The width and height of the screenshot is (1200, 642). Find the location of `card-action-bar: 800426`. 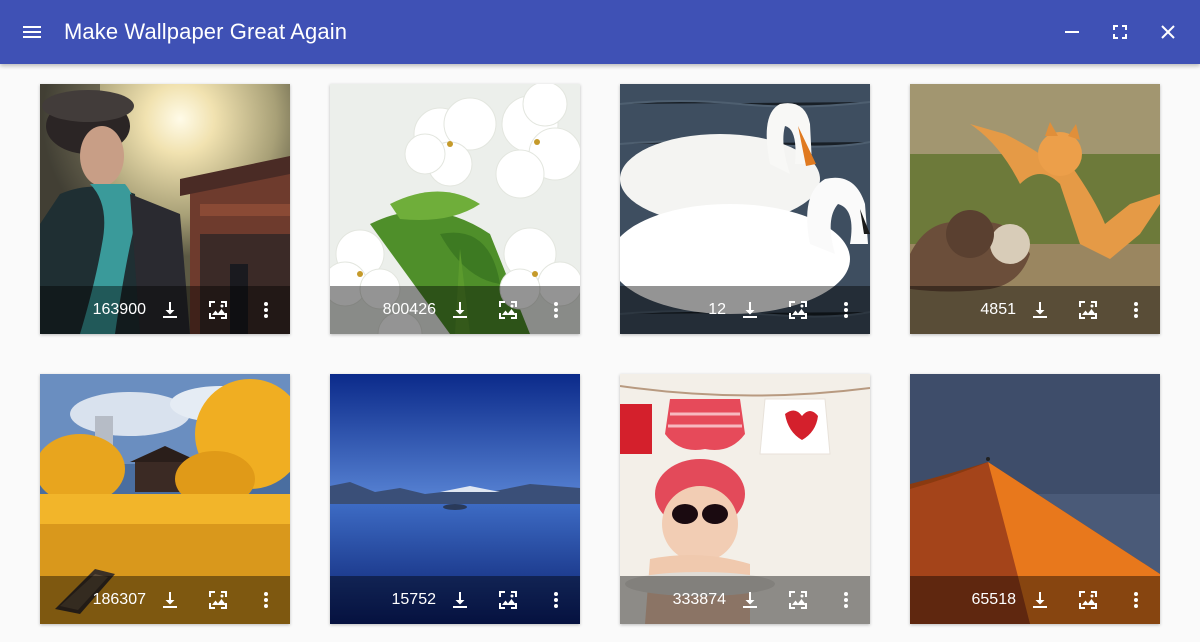

card-action-bar: 800426 is located at coordinates (455, 310).